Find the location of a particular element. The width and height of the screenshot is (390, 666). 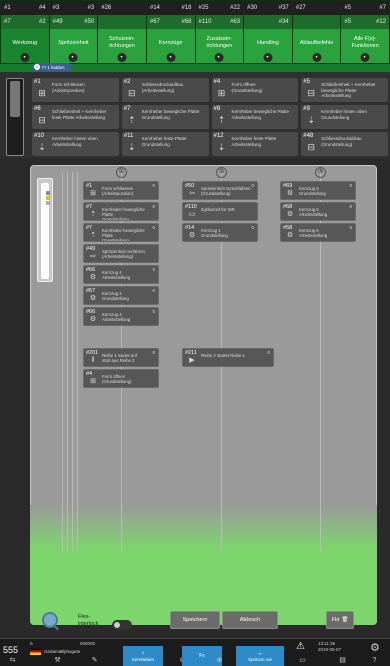

palette-scroll-thumb is located at coordinates (15, 99).